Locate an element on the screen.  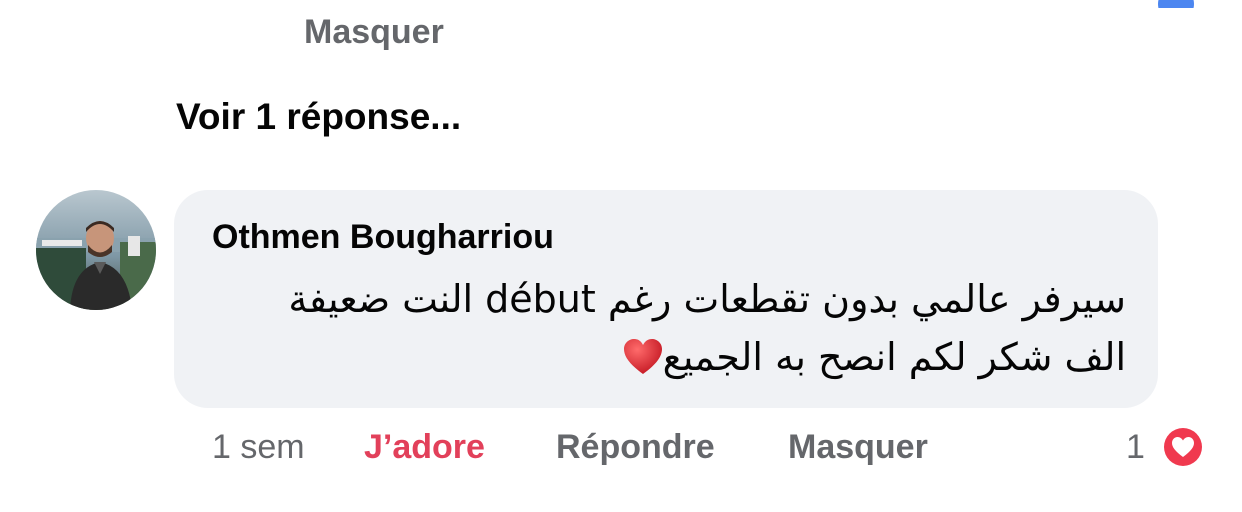
reaction-count: 1 is located at coordinates (1135, 447).